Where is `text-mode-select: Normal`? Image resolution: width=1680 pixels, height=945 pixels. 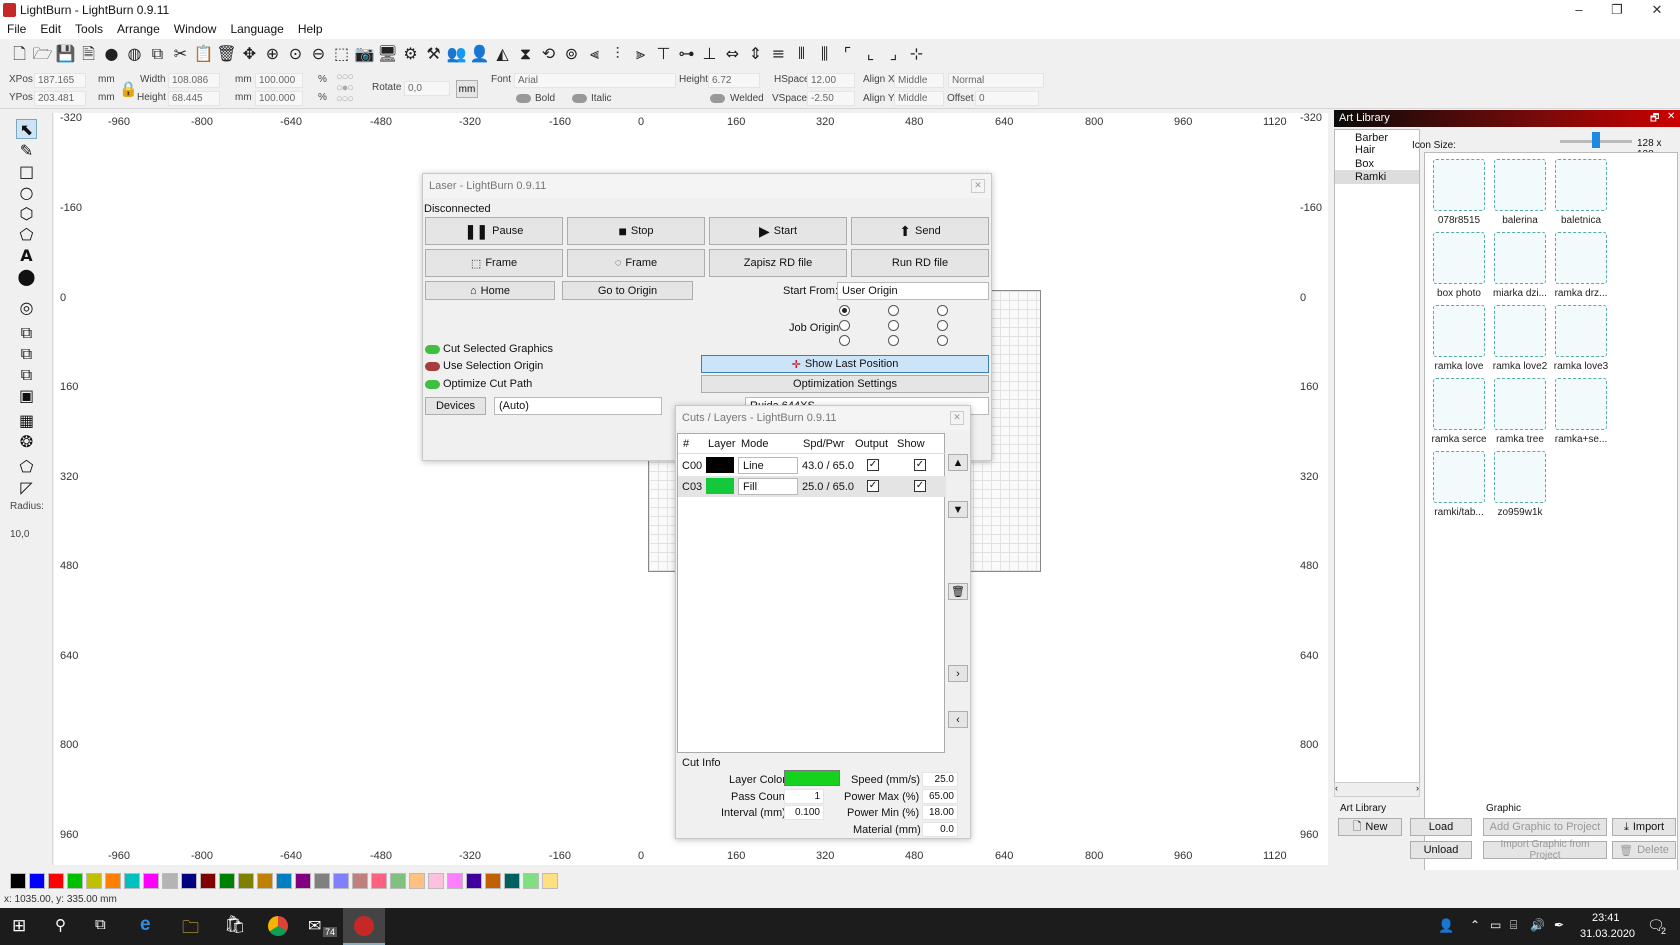
text-mode-select: Normal is located at coordinates (996, 80).